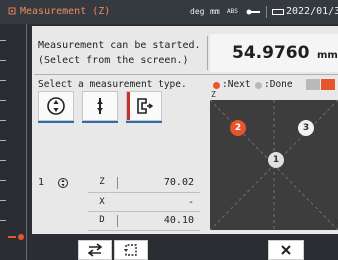 This screenshot has width=338, height=260. Describe the element at coordinates (102, 182) in the screenshot. I see `result-label: Z` at that location.